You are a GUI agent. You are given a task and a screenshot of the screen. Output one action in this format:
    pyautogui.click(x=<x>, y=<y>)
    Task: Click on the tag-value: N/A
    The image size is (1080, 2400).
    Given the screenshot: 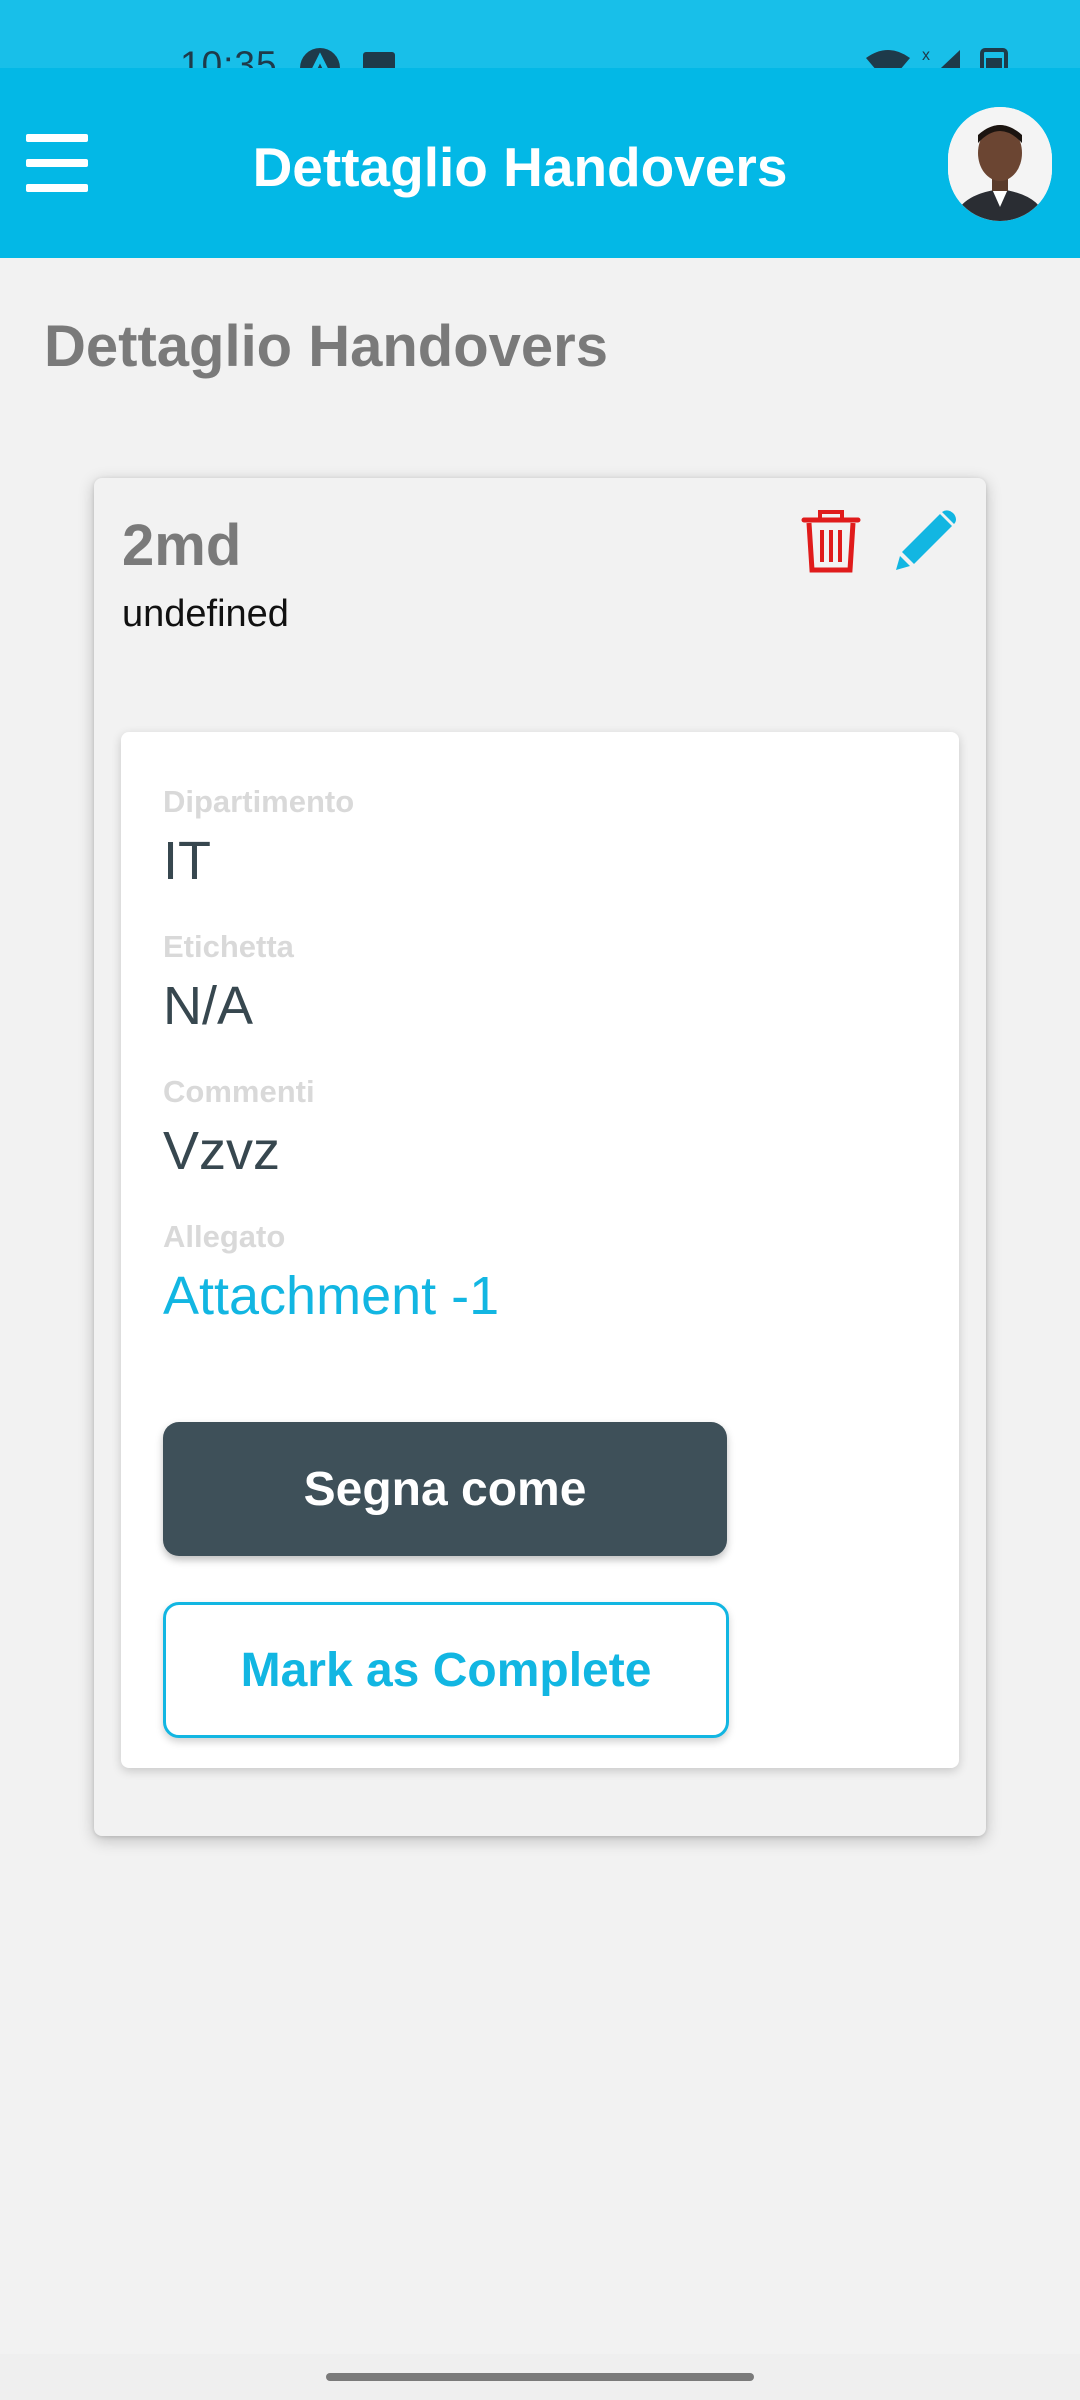 What is the action you would take?
    pyautogui.click(x=208, y=1006)
    